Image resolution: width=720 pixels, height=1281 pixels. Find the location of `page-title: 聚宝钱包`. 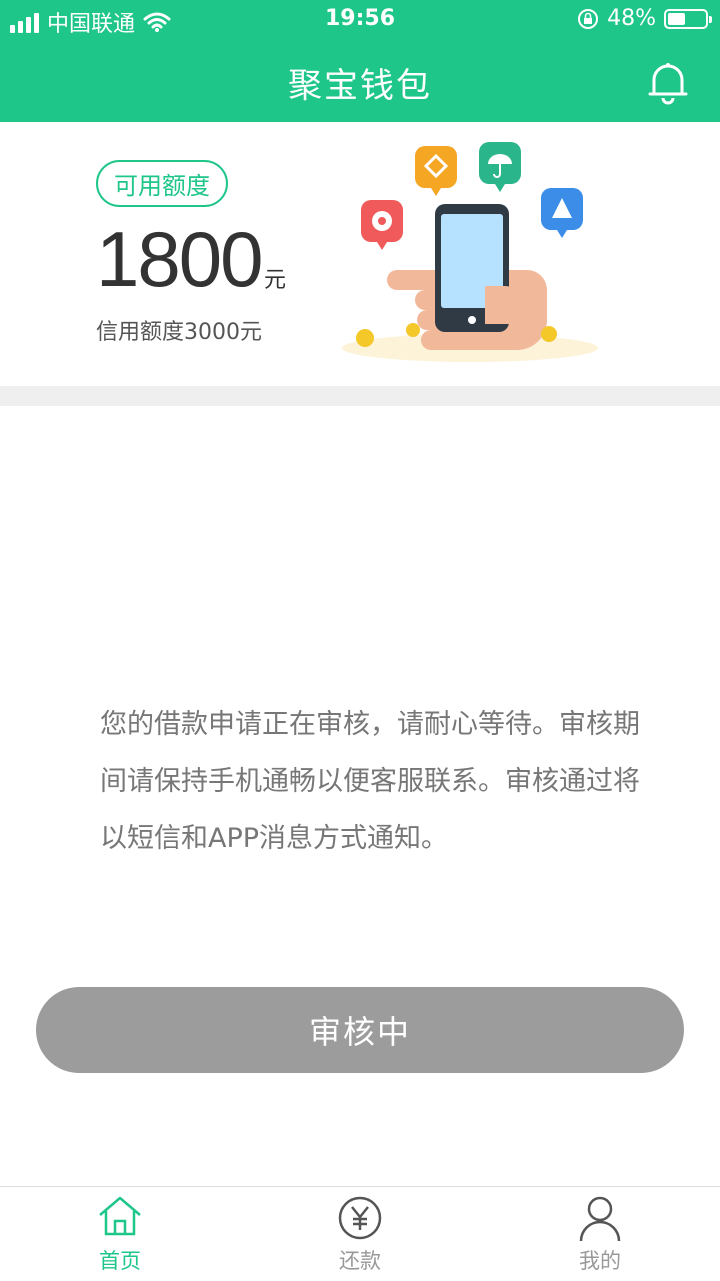

page-title: 聚宝钱包 is located at coordinates (360, 86).